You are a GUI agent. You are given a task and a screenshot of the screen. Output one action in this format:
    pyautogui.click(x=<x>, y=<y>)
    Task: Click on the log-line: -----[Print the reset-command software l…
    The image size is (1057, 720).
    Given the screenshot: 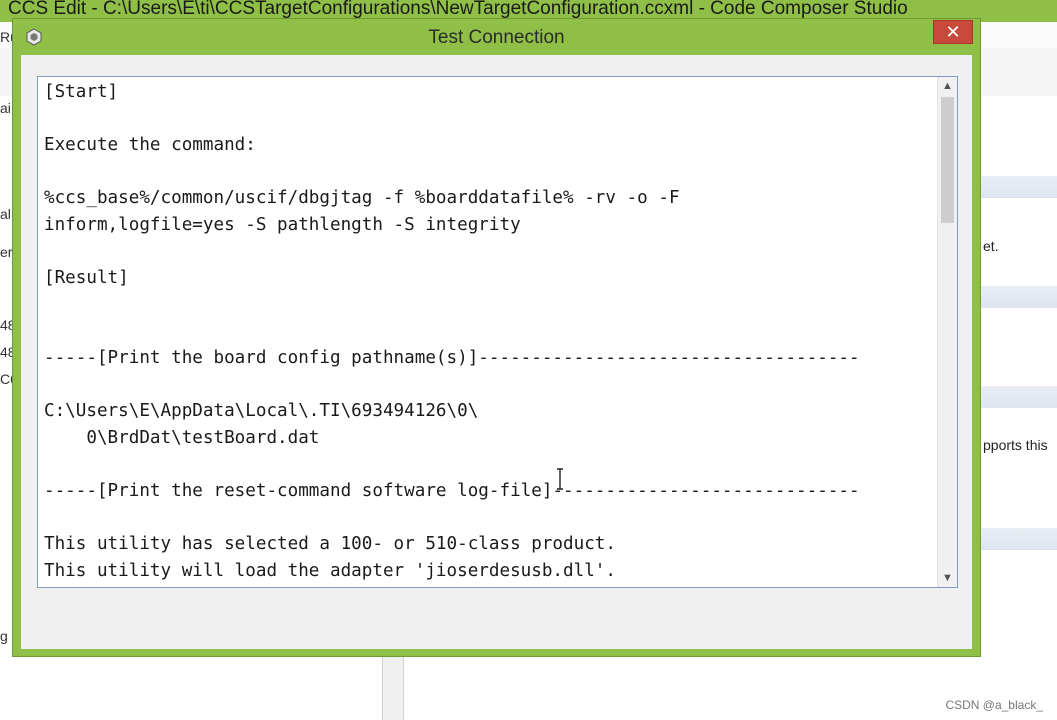 What is the action you would take?
    pyautogui.click(x=452, y=490)
    